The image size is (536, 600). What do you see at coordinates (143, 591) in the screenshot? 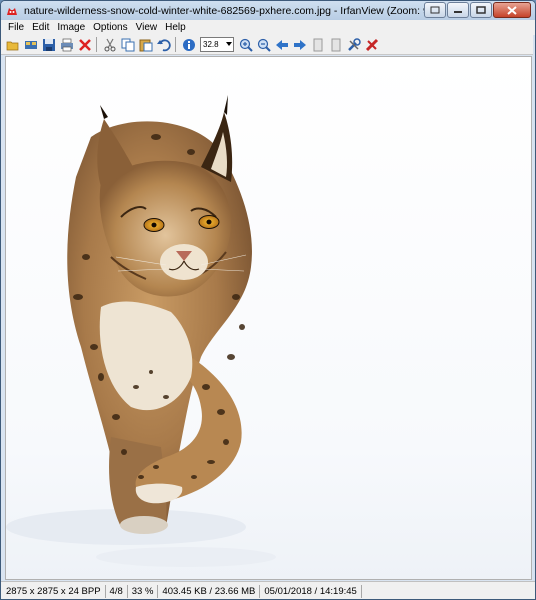
I see `status-zoom: 33 %` at bounding box center [143, 591].